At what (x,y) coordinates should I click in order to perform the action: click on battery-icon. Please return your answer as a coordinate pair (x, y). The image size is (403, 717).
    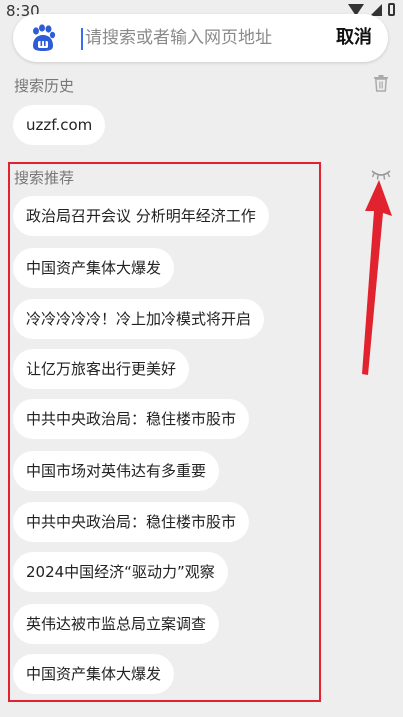
    Looking at the image, I should click on (391, 9).